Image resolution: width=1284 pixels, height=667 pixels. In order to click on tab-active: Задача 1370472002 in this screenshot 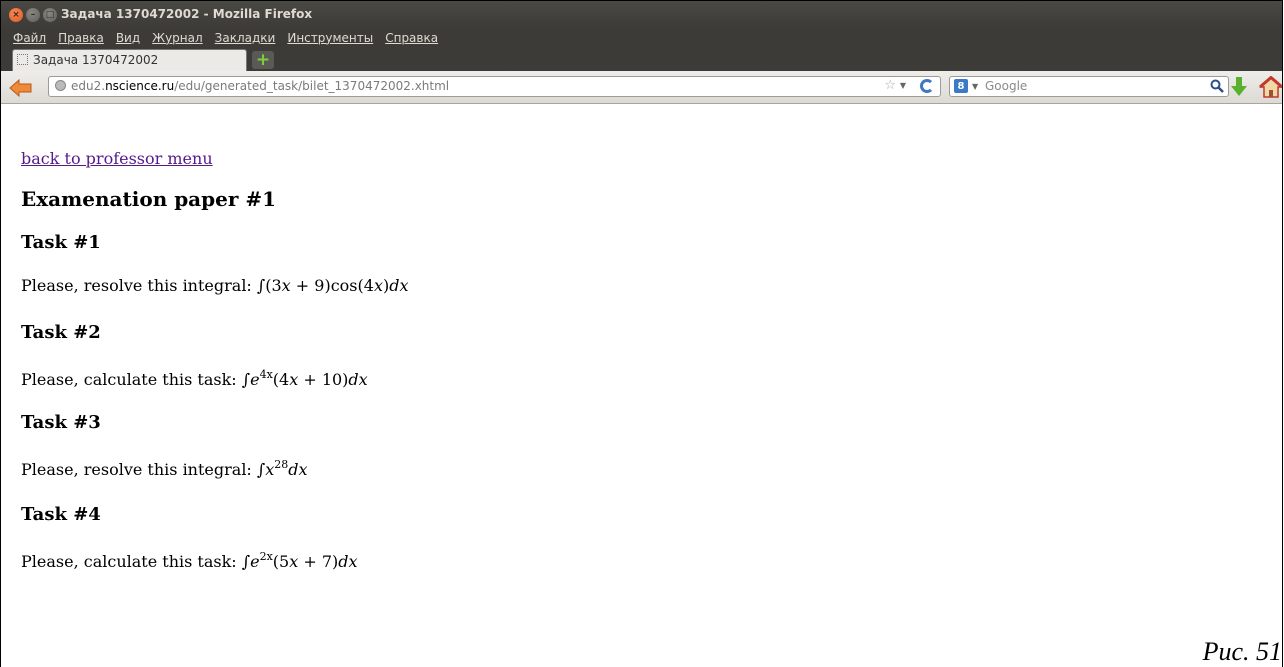, I will do `click(129, 60)`.